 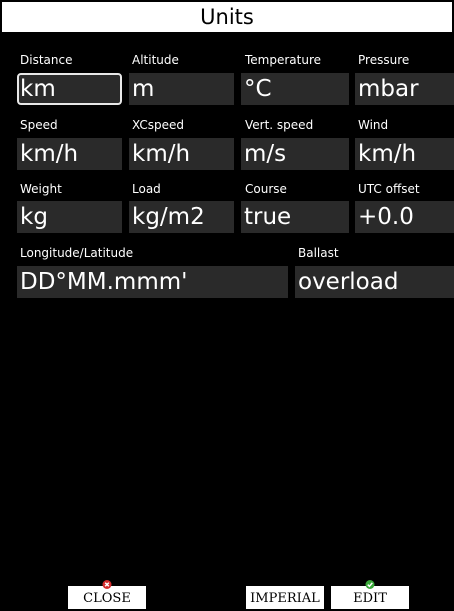 I want to click on altitude-label: Altitude, so click(x=155, y=60).